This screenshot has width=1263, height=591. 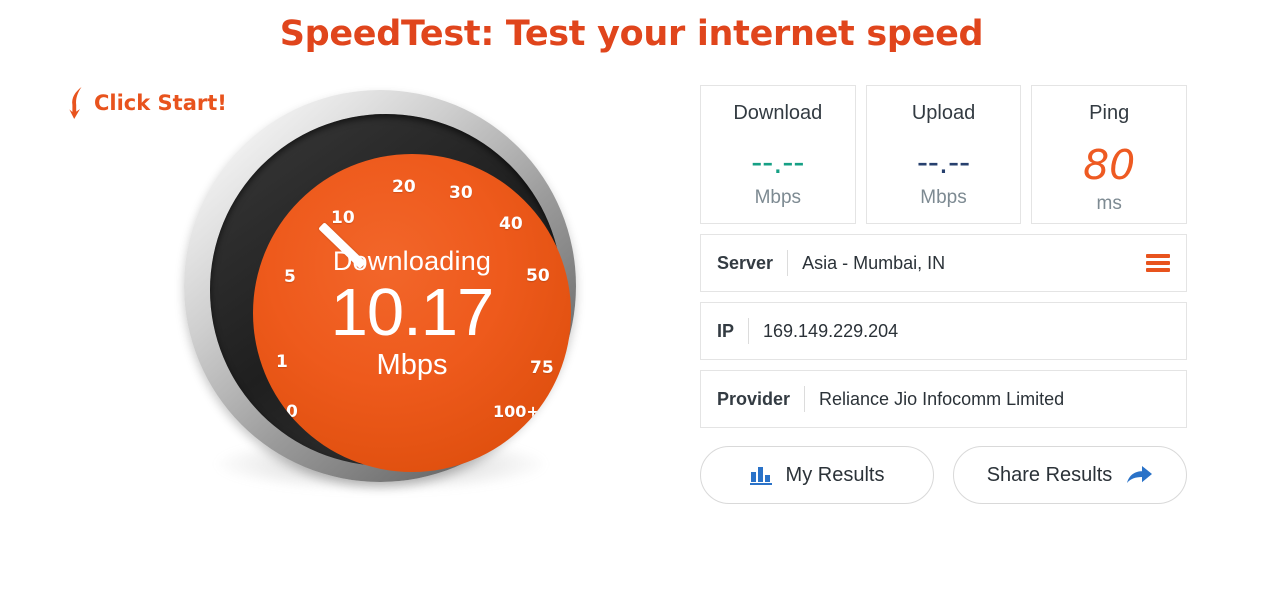 What do you see at coordinates (631, 34) in the screenshot?
I see `page-title: SpeedTest: Test your internet speed` at bounding box center [631, 34].